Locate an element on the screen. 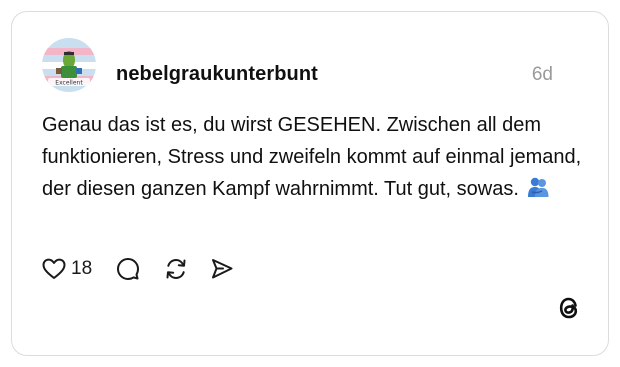 The image size is (620, 367). avatar-image: Excellent is located at coordinates (69, 65).